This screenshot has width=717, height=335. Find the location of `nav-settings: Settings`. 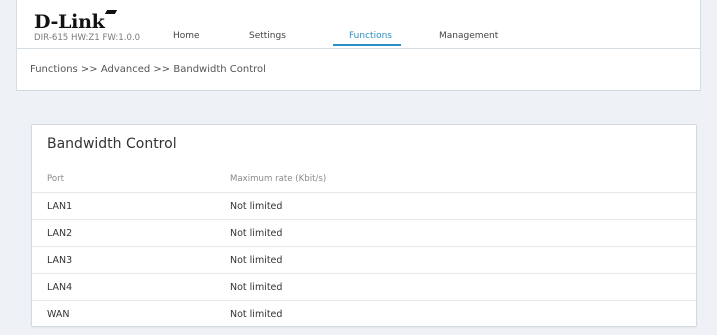

nav-settings: Settings is located at coordinates (267, 36).